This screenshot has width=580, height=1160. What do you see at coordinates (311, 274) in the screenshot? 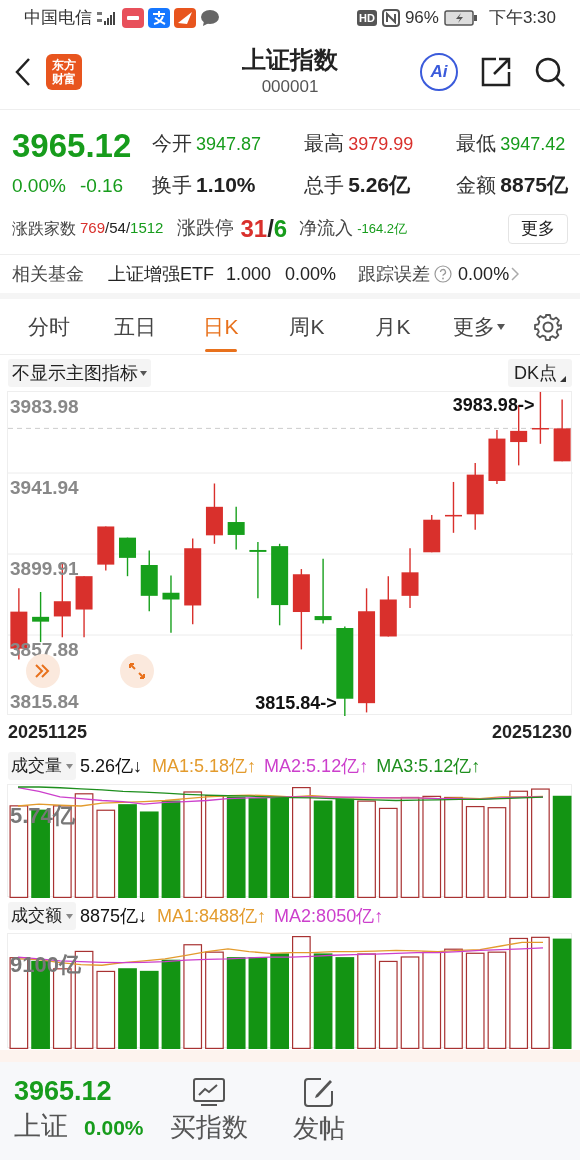
I see `fund-change: 0.00%` at bounding box center [311, 274].